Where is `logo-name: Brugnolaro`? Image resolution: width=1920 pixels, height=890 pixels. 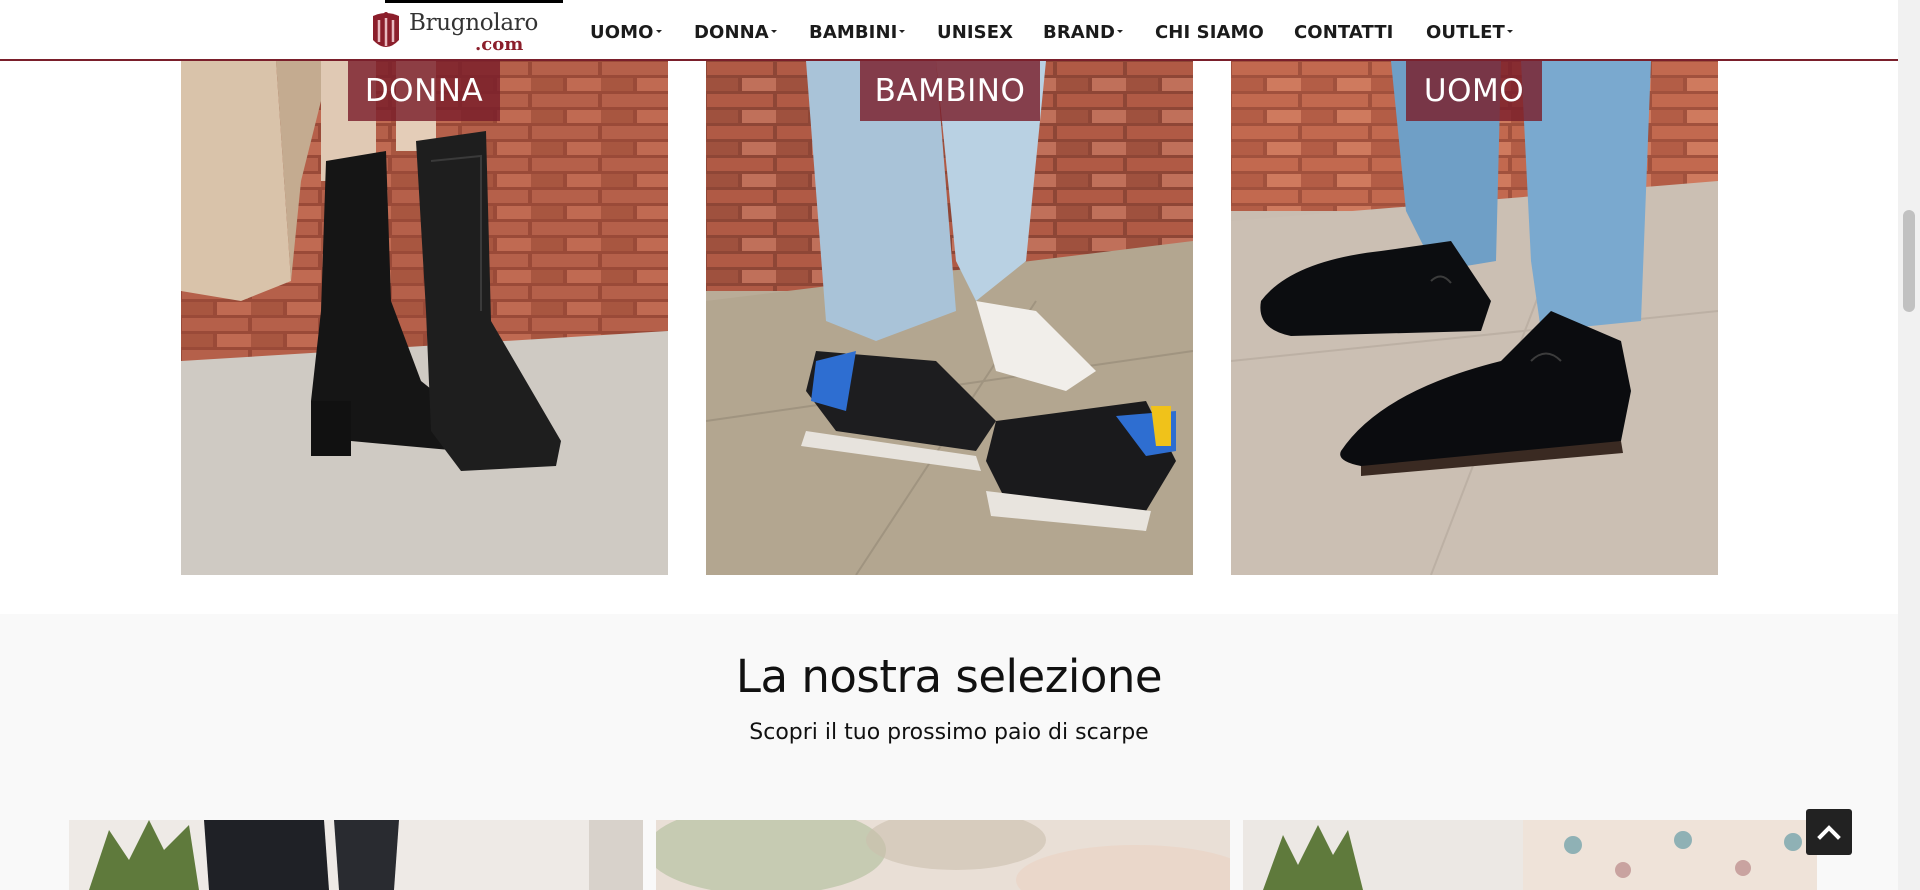
logo-name: Brugnolaro is located at coordinates (474, 23).